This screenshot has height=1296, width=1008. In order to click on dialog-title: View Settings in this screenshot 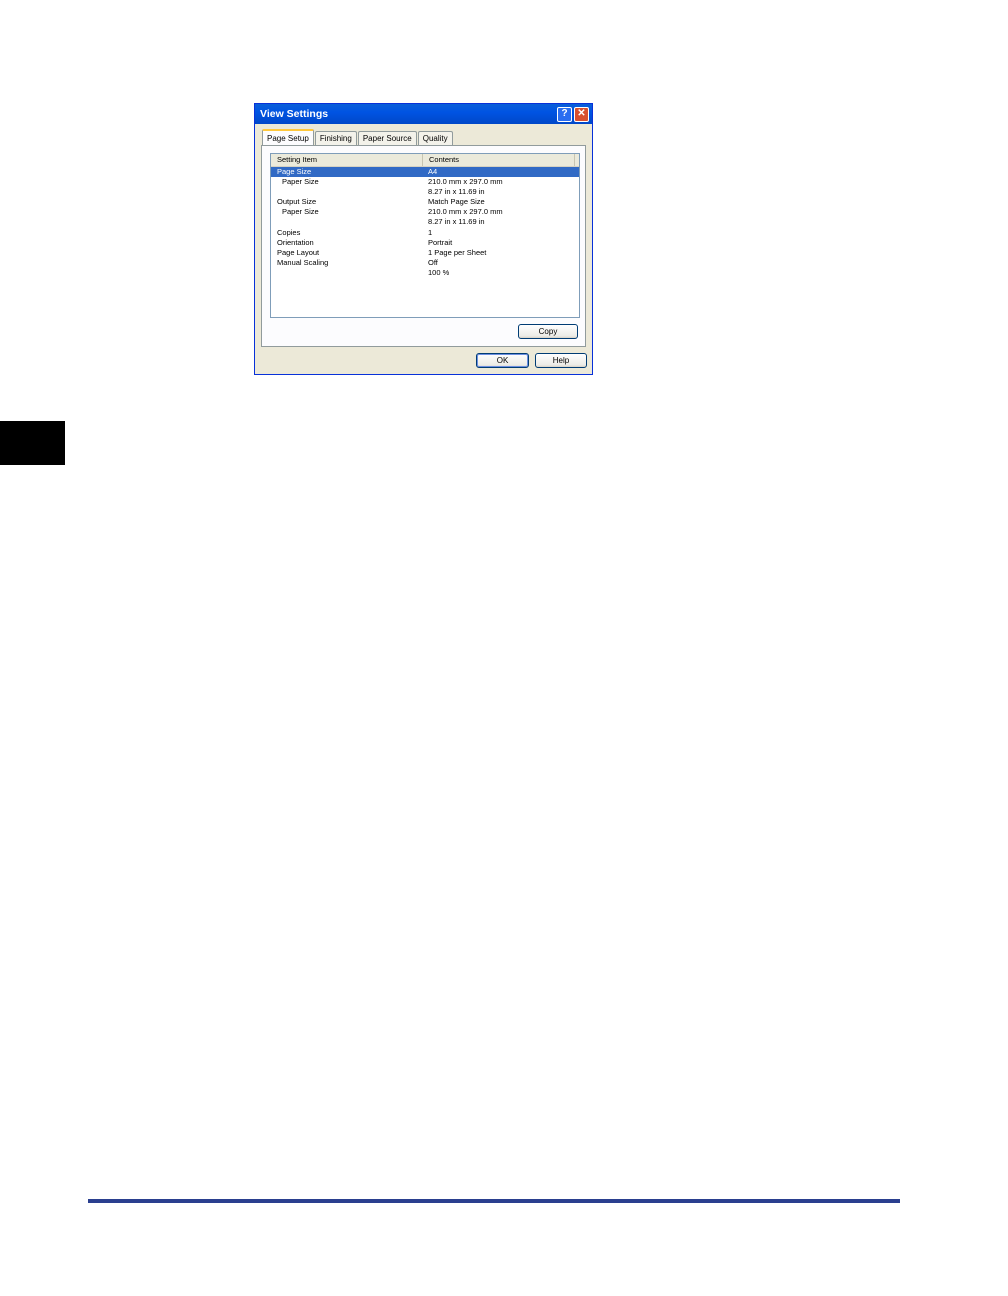, I will do `click(294, 114)`.